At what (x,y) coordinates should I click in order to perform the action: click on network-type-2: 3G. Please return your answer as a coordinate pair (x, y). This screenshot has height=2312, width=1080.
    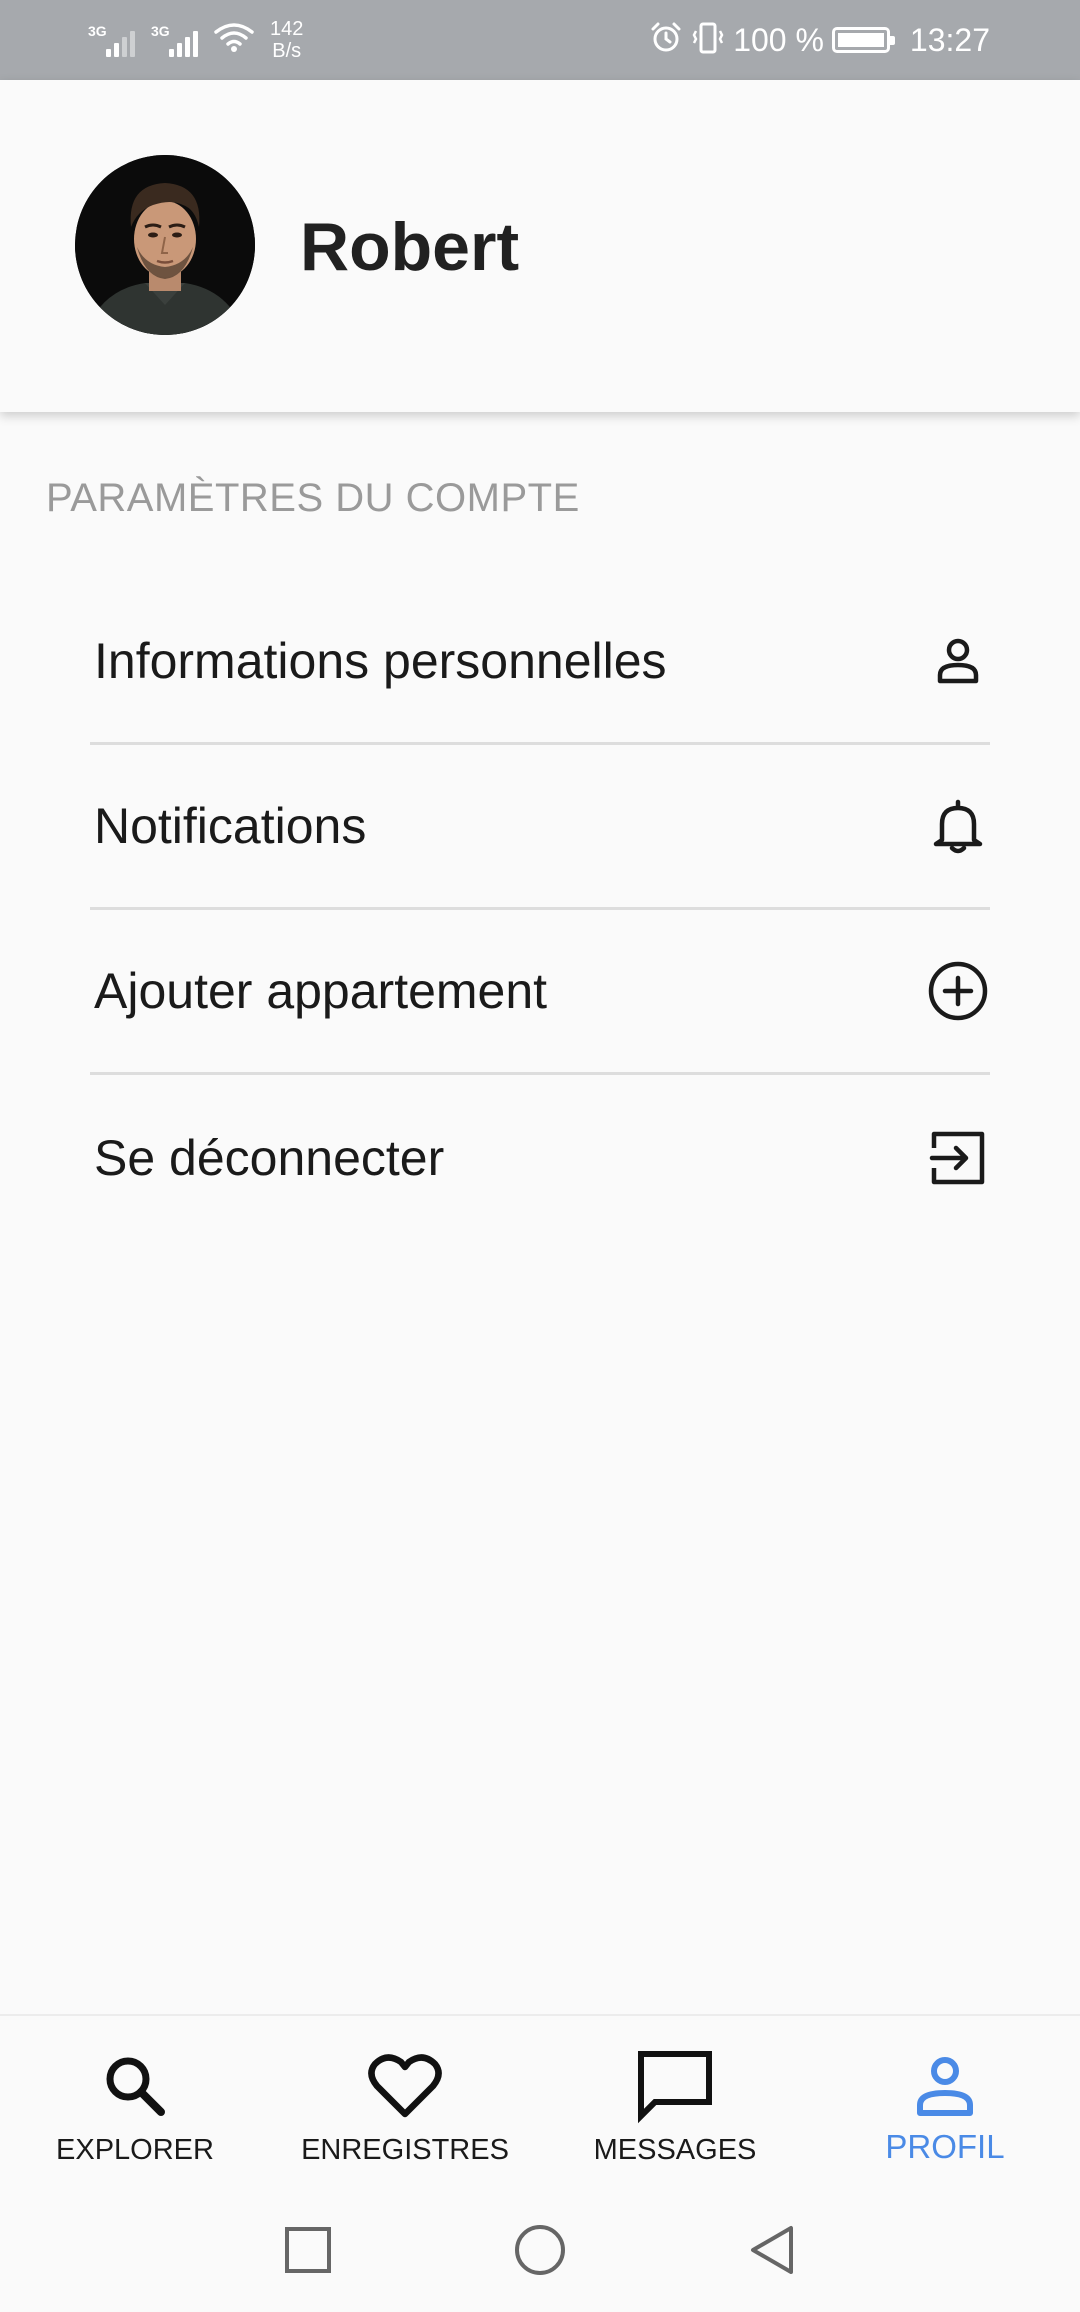
    Looking at the image, I should click on (160, 31).